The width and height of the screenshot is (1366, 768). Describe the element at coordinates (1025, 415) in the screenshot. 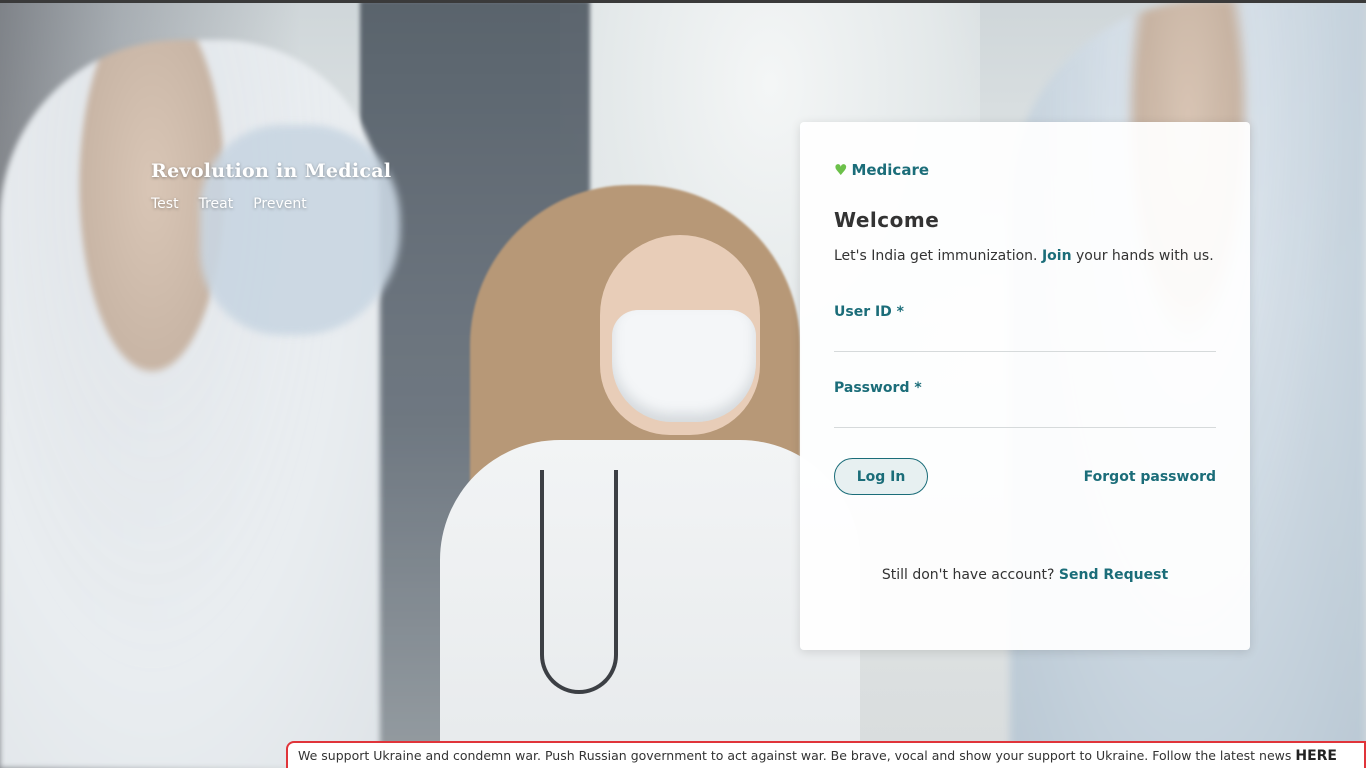

I see `password-input` at that location.